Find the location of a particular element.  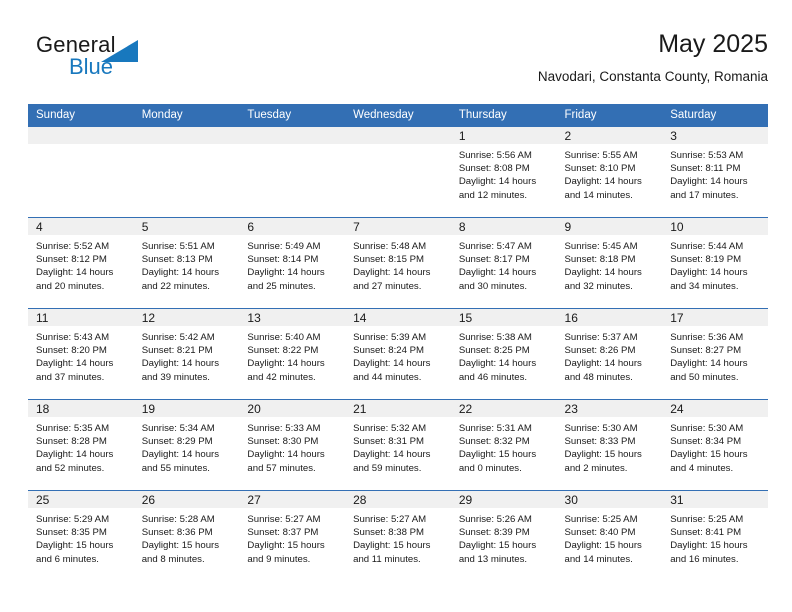

sunrise-time: Sunrise: 5:30 AM is located at coordinates (601, 428).